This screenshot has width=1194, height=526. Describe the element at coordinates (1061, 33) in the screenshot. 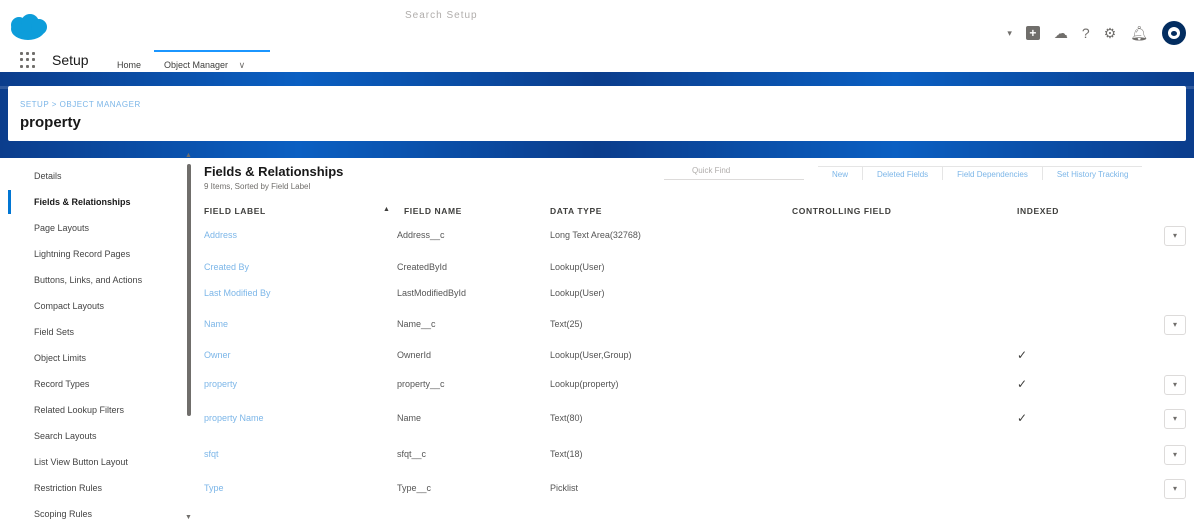

I see `cloud-icon: ☁` at that location.